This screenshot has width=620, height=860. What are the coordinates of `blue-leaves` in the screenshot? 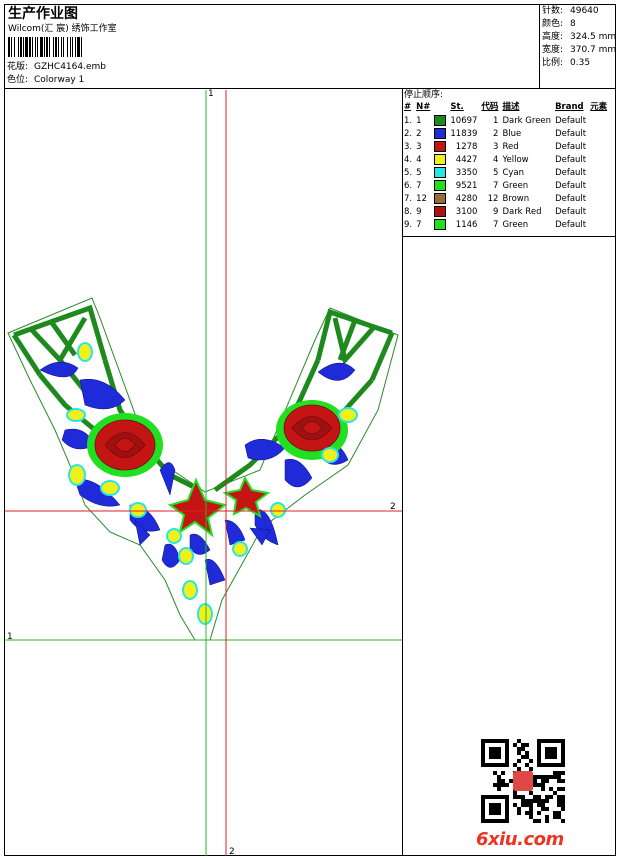 It's located at (197, 473).